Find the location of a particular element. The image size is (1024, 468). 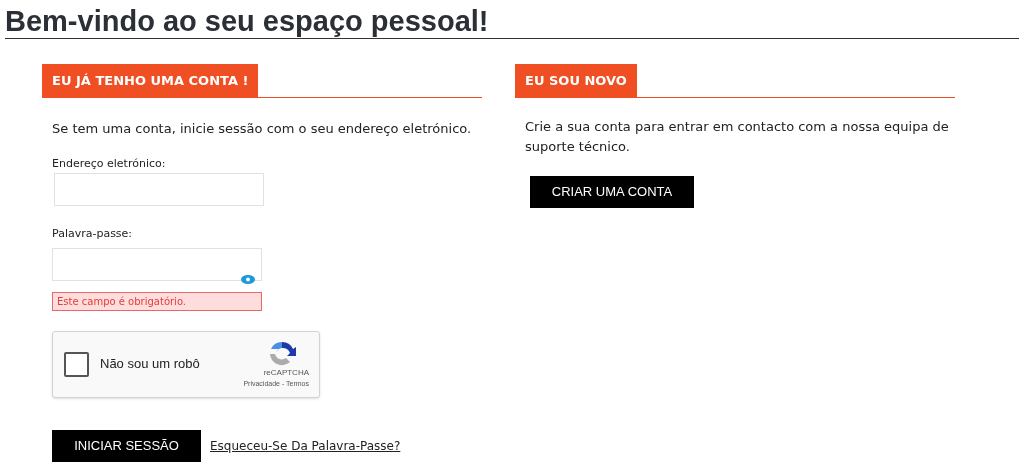

eye-icon is located at coordinates (248, 279).